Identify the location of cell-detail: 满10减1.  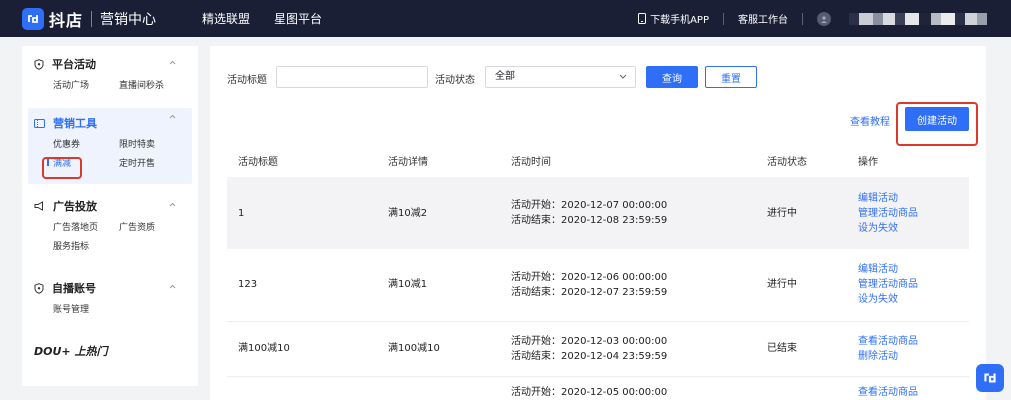
(438, 285).